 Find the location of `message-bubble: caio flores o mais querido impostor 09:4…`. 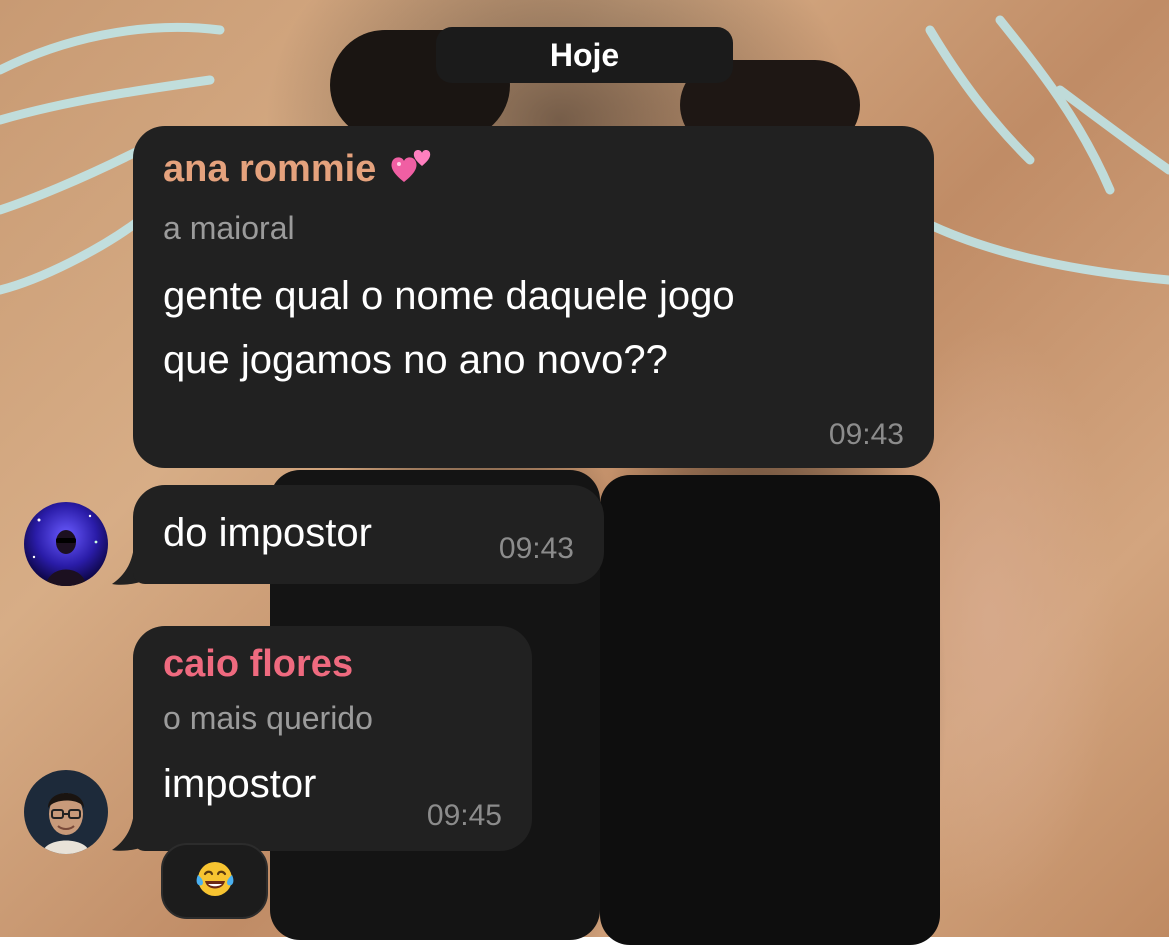

message-bubble: caio flores o mais querido impostor 09:4… is located at coordinates (332, 738).